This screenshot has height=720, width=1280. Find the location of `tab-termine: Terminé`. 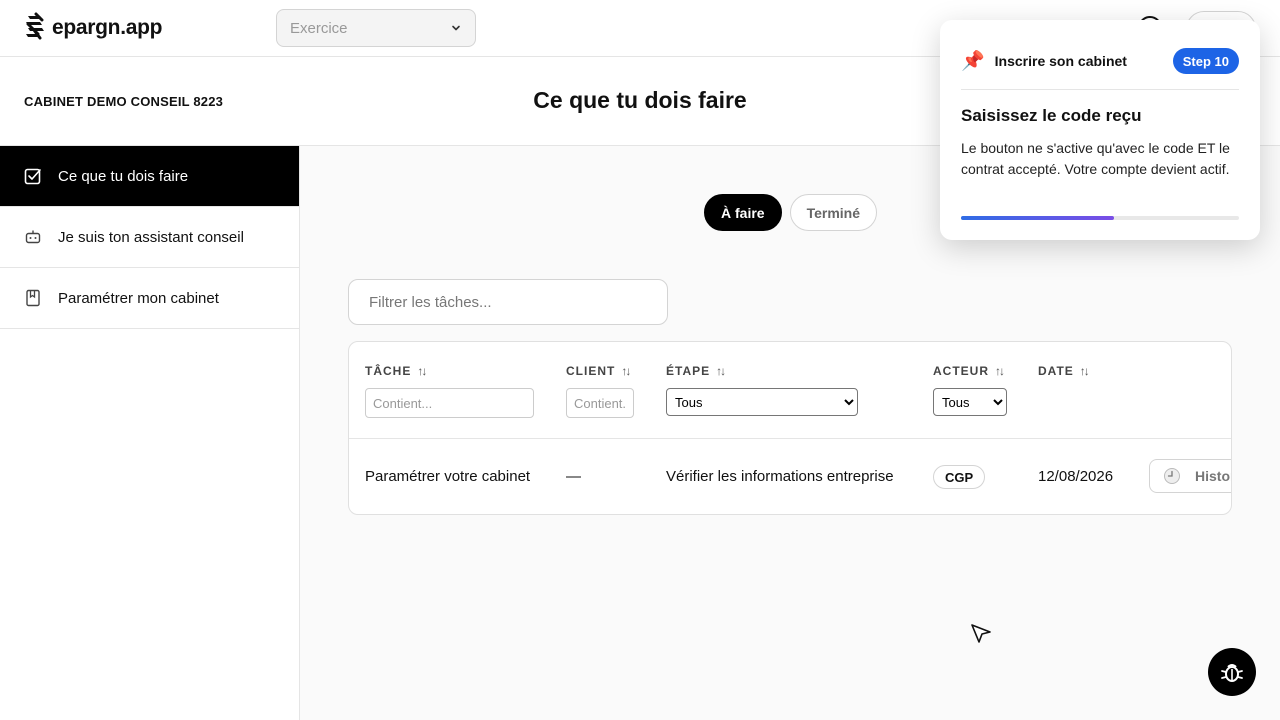

tab-termine: Terminé is located at coordinates (833, 212).